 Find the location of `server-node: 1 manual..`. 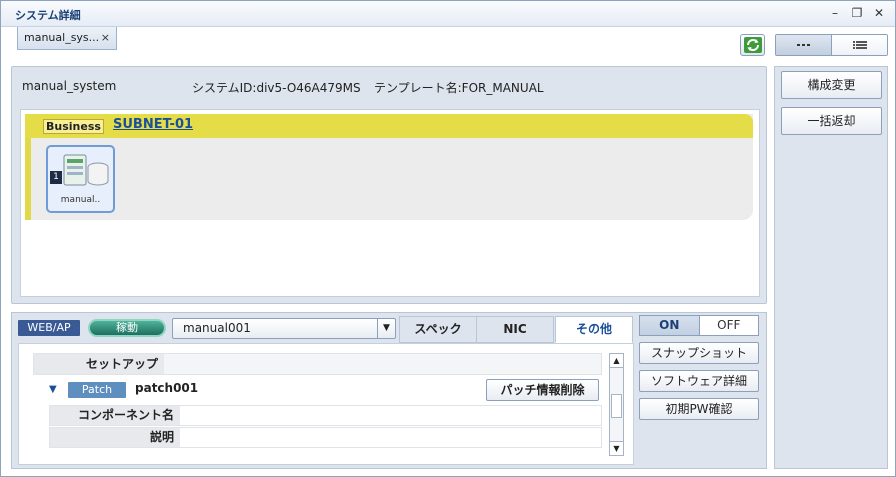

server-node: 1 manual.. is located at coordinates (80, 179).